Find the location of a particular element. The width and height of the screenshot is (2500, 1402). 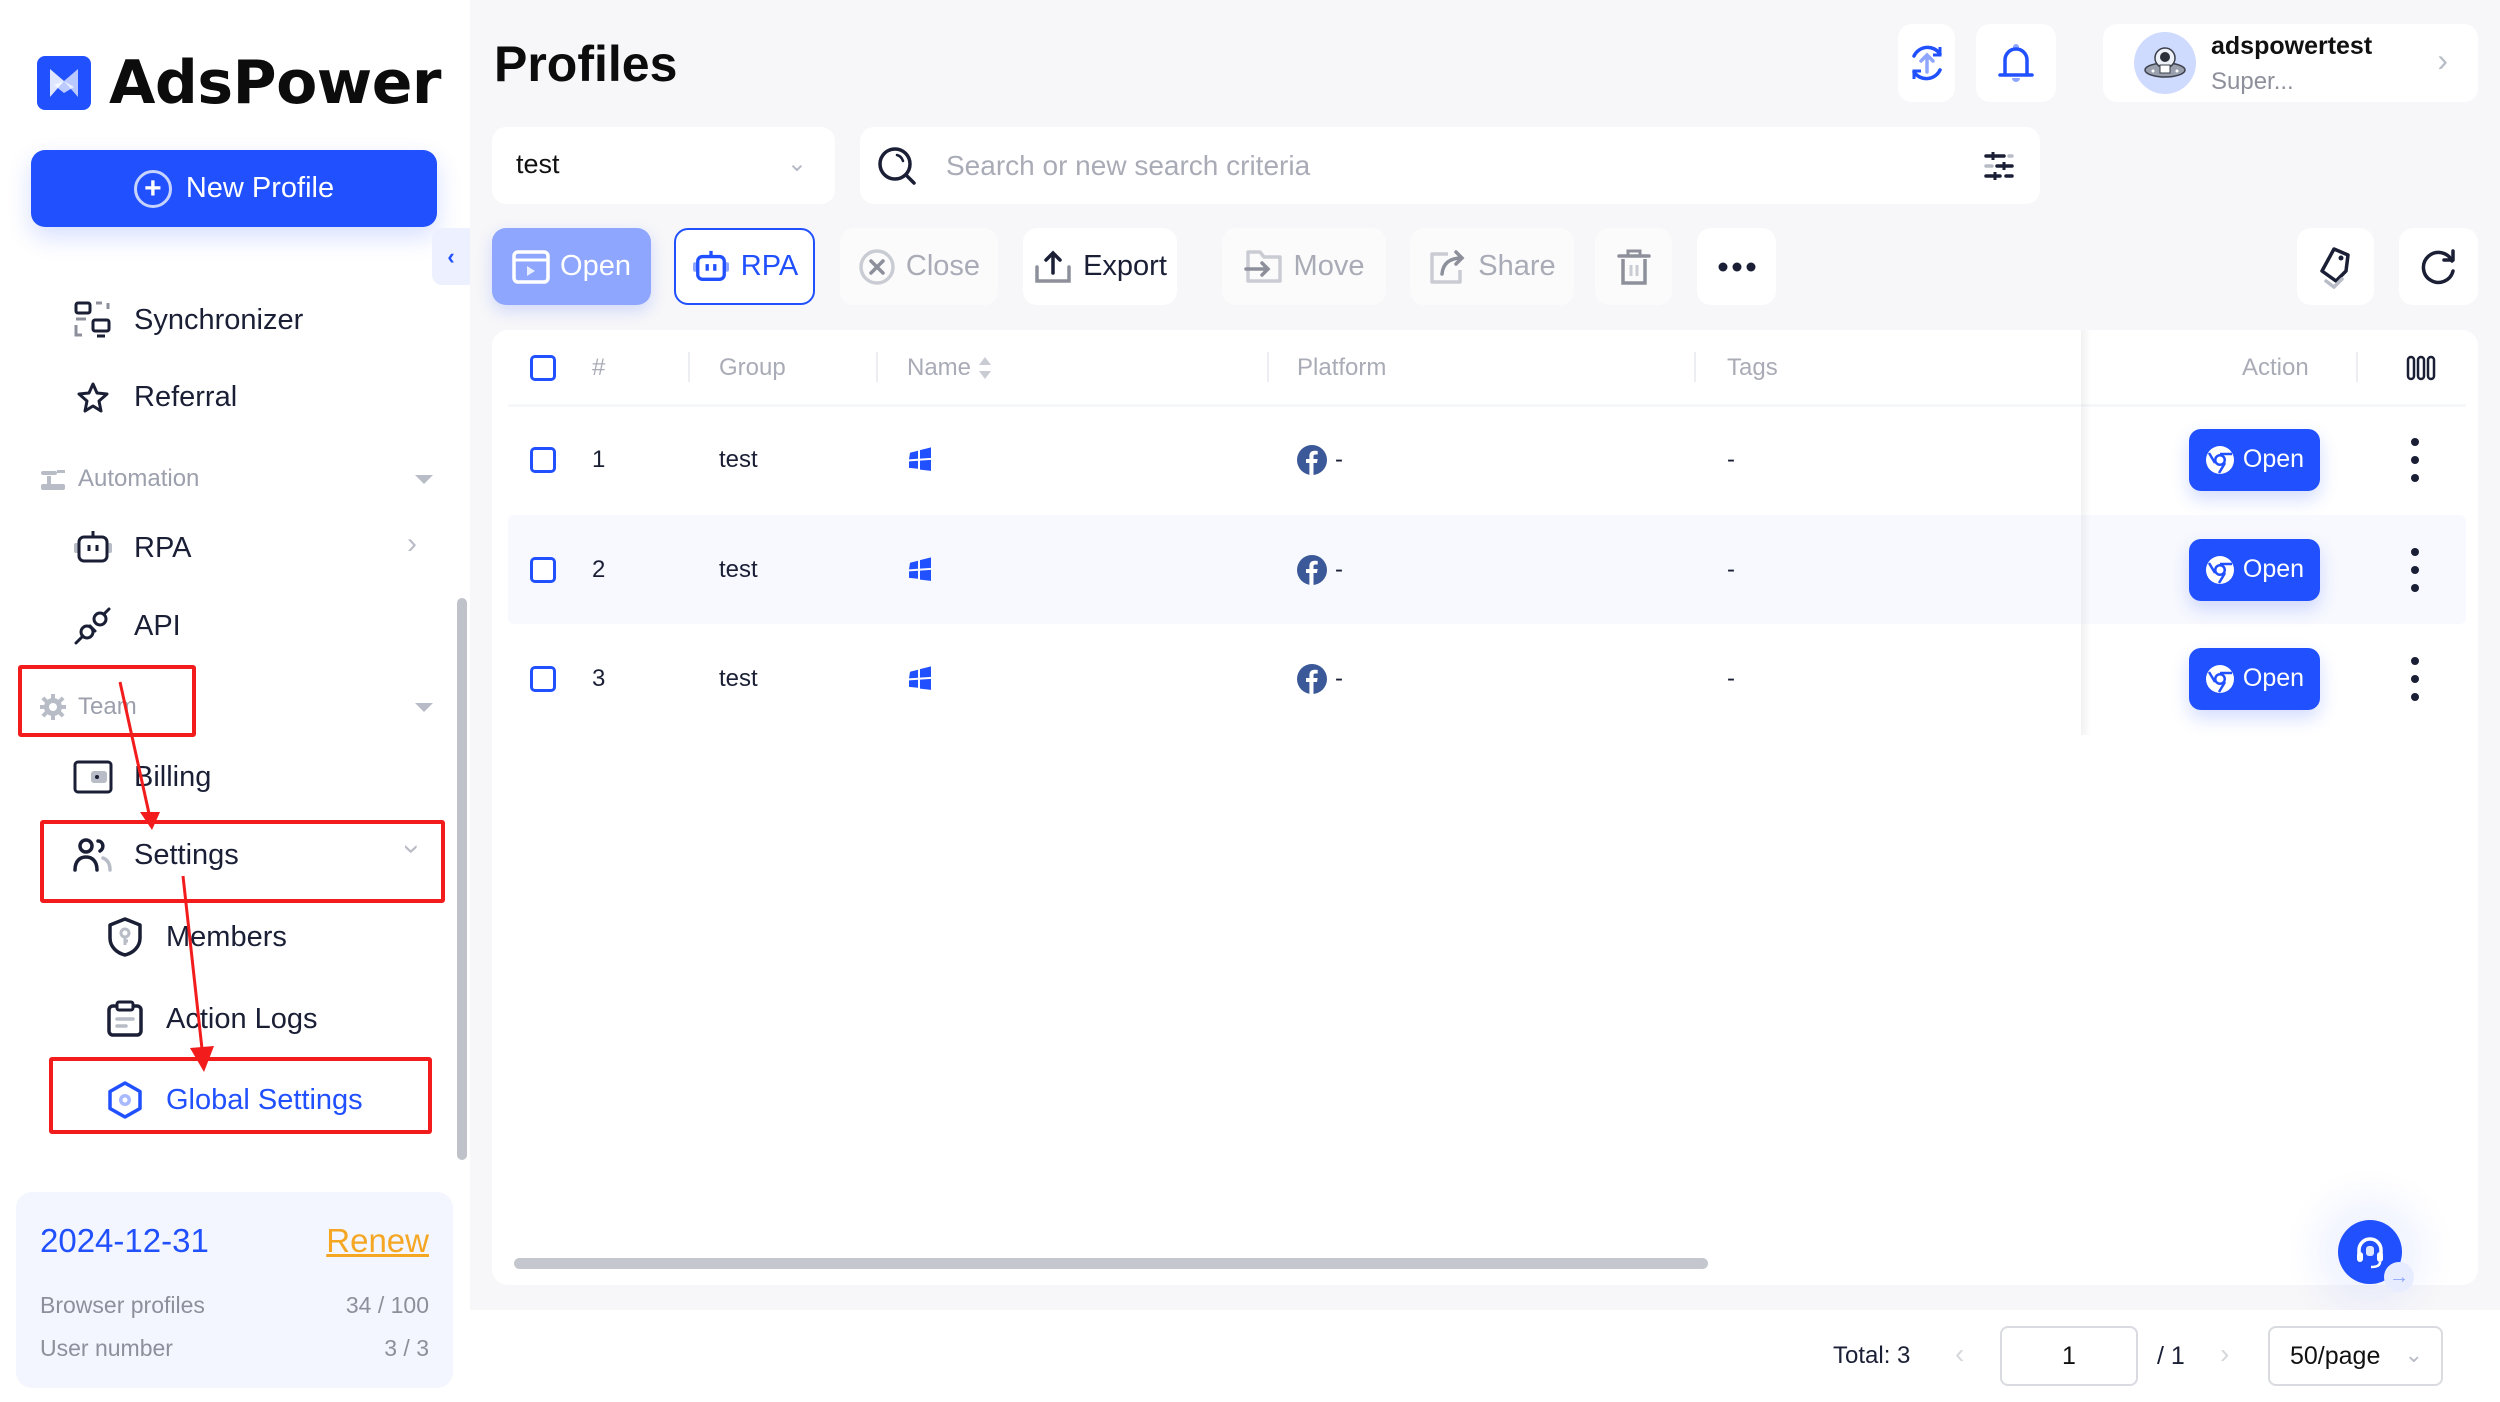

delete-button is located at coordinates (1633, 266).